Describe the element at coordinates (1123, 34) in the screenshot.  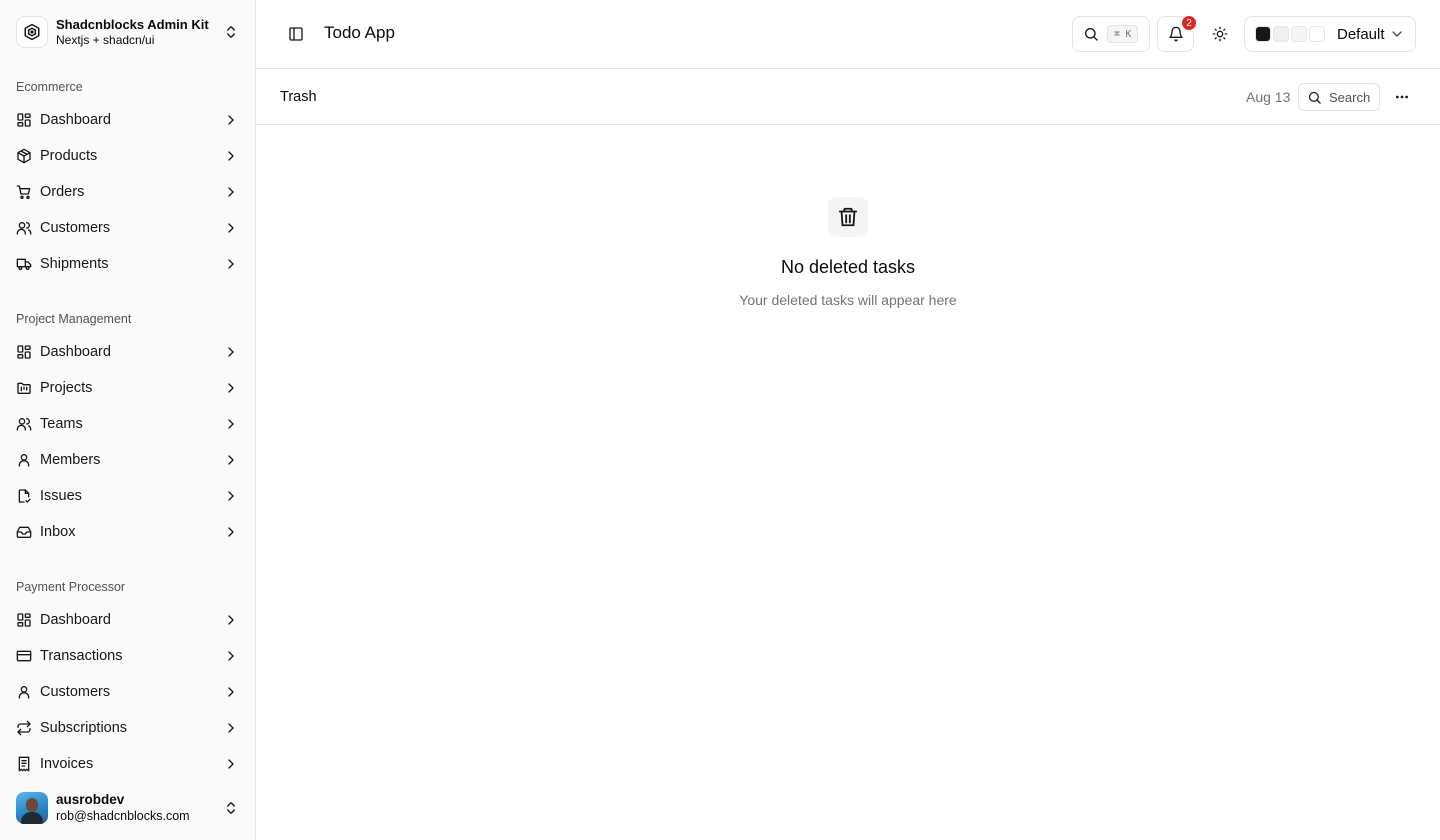
I see `search-shortcut: ⌘ K` at that location.